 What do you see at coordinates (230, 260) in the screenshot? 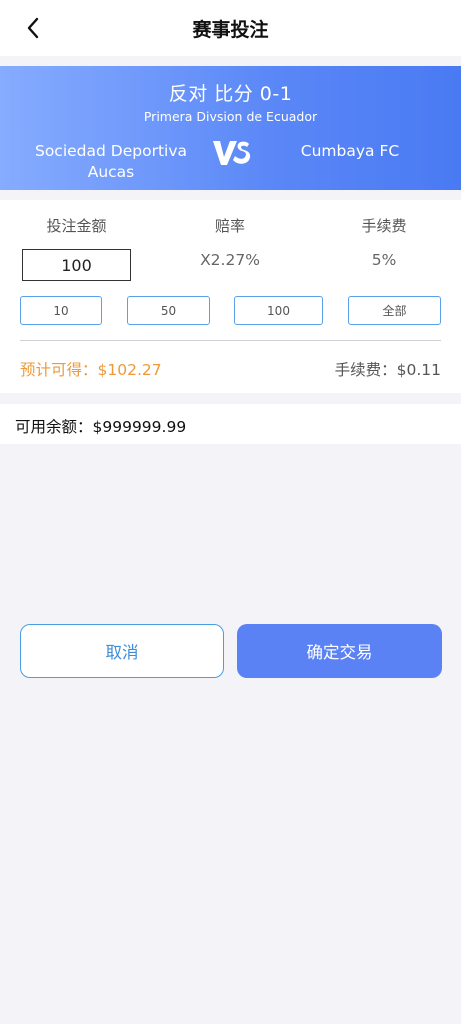
I see `odds-value: X2.27%` at bounding box center [230, 260].